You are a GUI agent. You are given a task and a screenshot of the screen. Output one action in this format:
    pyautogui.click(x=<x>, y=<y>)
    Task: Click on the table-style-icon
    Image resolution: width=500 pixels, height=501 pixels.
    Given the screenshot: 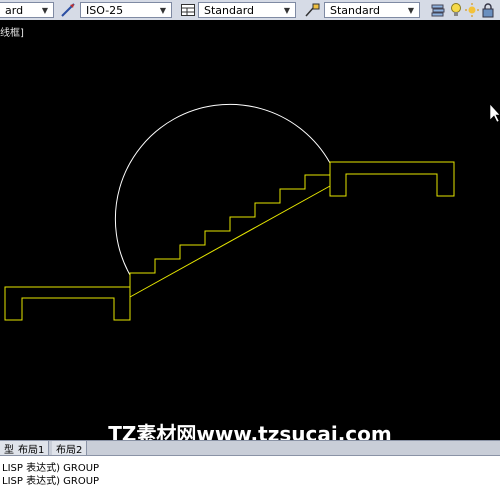 What is the action you would take?
    pyautogui.click(x=188, y=10)
    